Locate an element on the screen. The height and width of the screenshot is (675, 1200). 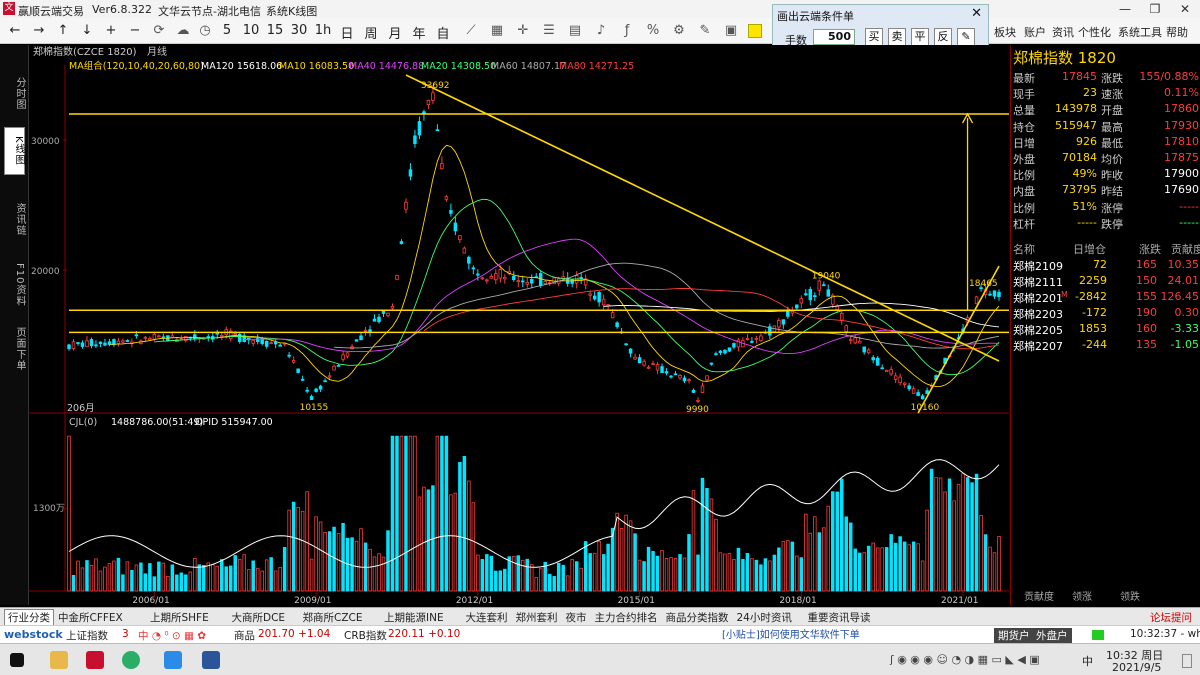
tab-f10: F10资料 is located at coordinates (14, 285).